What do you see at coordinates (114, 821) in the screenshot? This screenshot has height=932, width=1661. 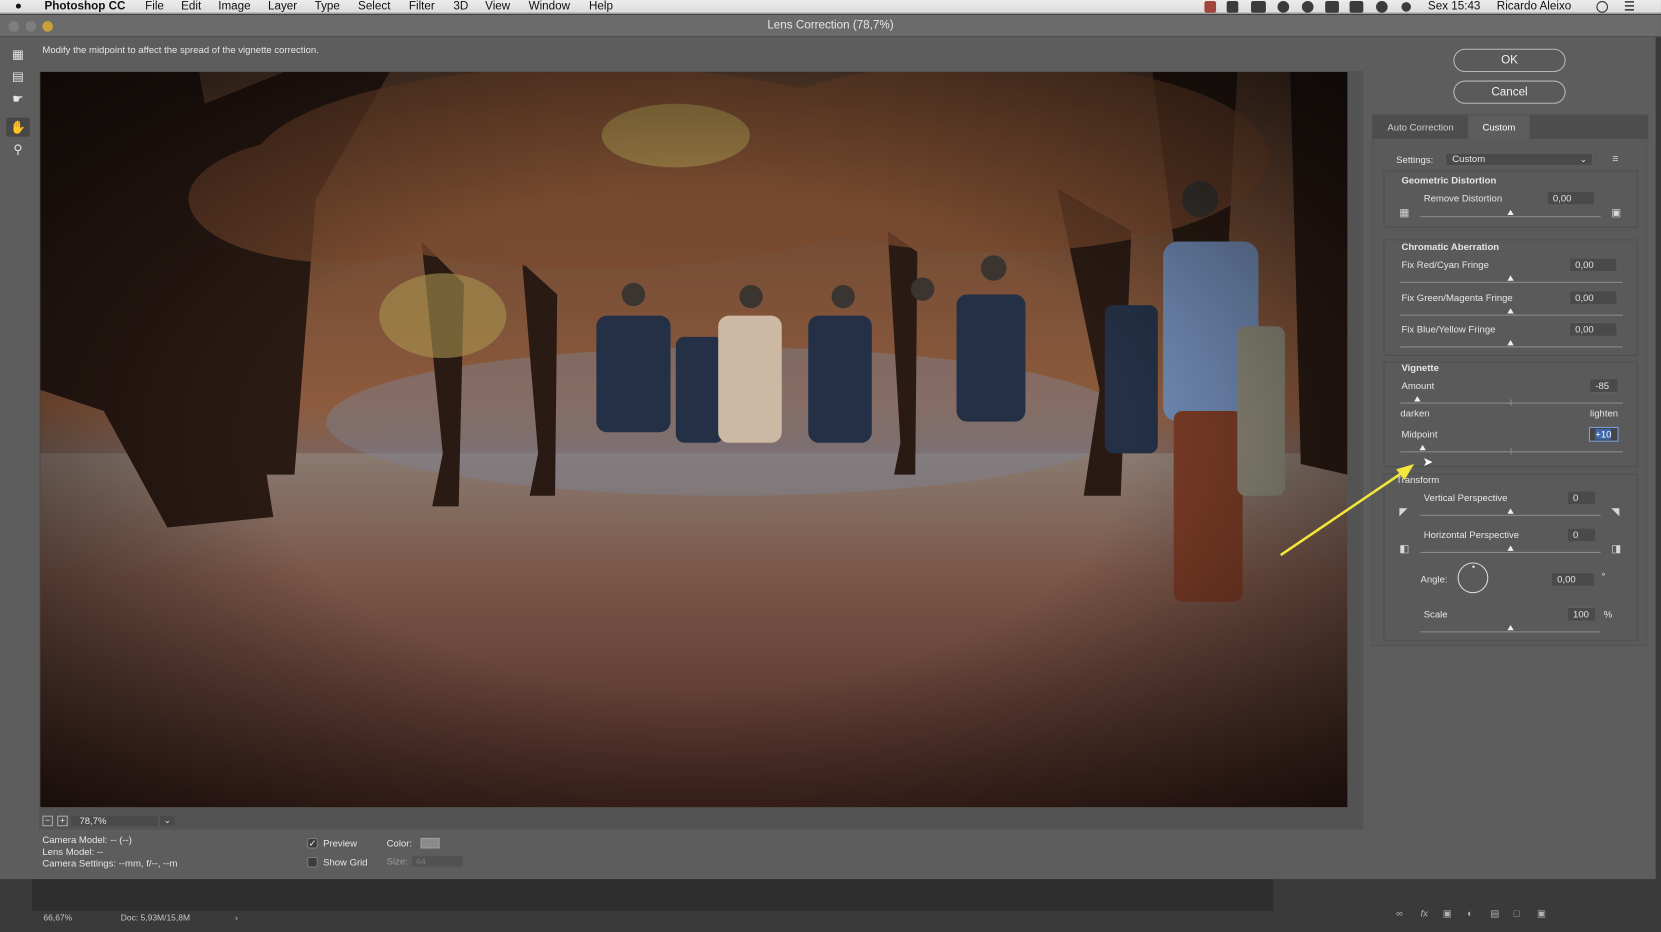 I see `zoom-level-field: 78,7%` at bounding box center [114, 821].